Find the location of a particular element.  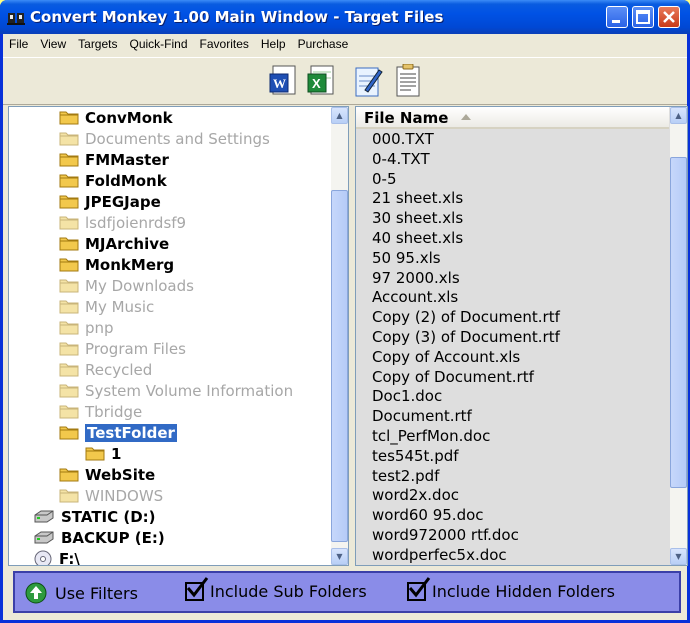

word-doc-icon: W is located at coordinates (284, 82).